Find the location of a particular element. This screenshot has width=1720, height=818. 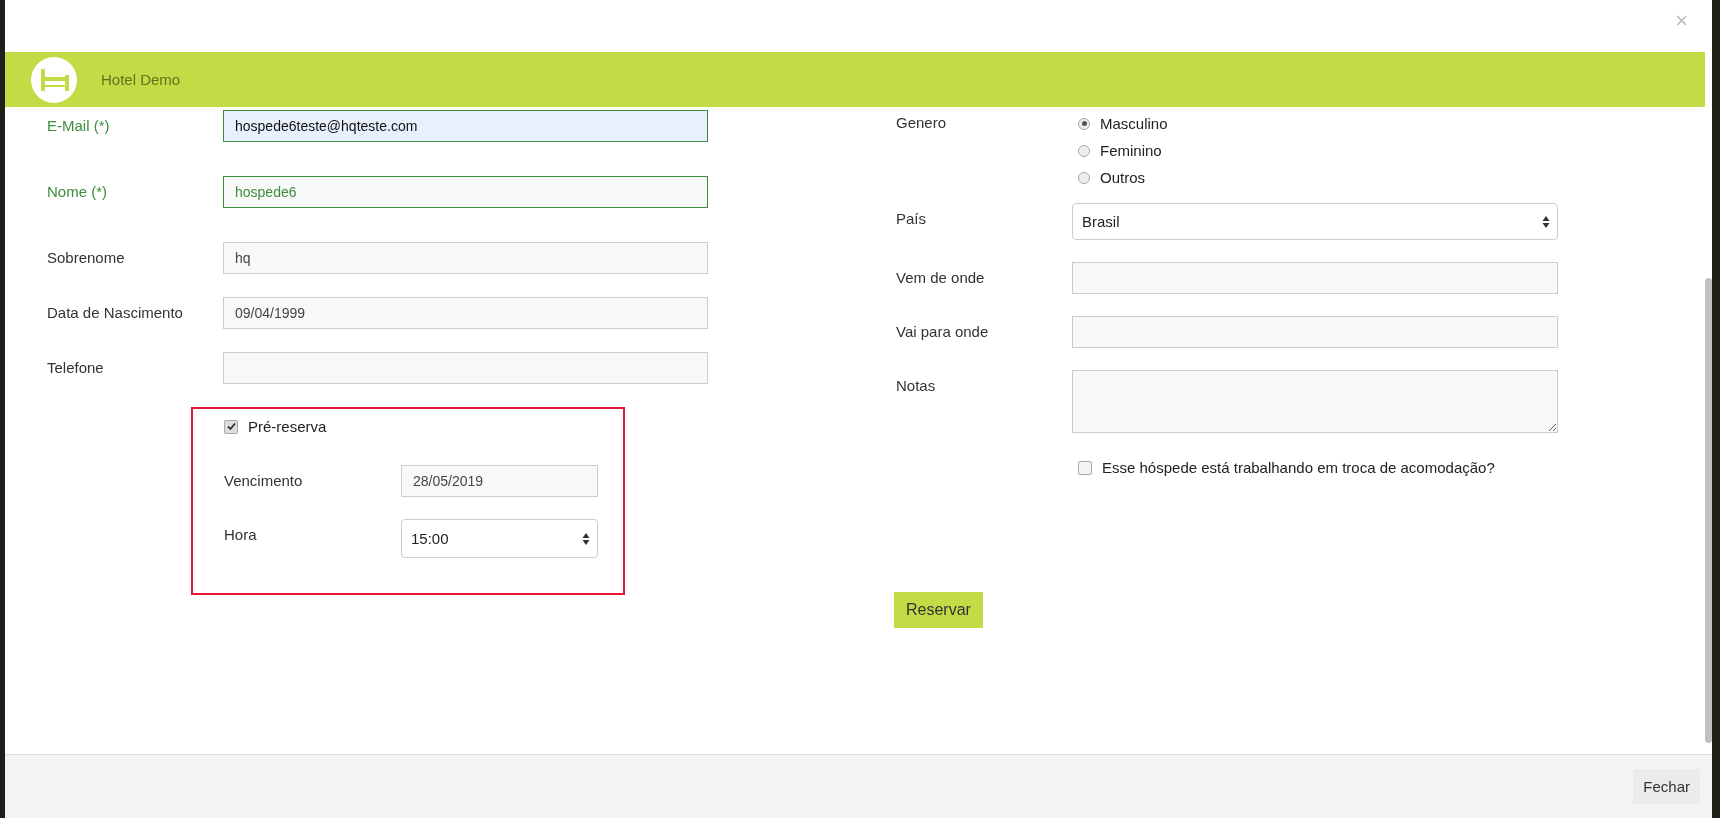

field-label: Vem de onde is located at coordinates (940, 277).